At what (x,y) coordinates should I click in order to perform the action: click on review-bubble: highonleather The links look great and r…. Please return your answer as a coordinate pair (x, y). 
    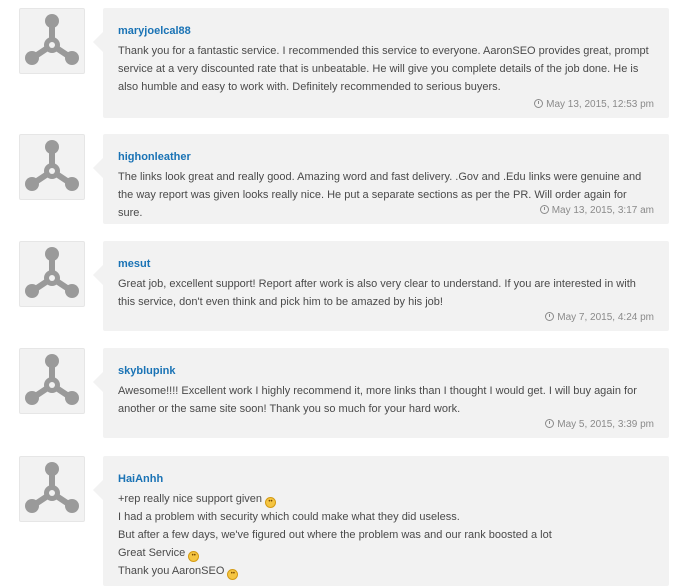
    Looking at the image, I should click on (381, 179).